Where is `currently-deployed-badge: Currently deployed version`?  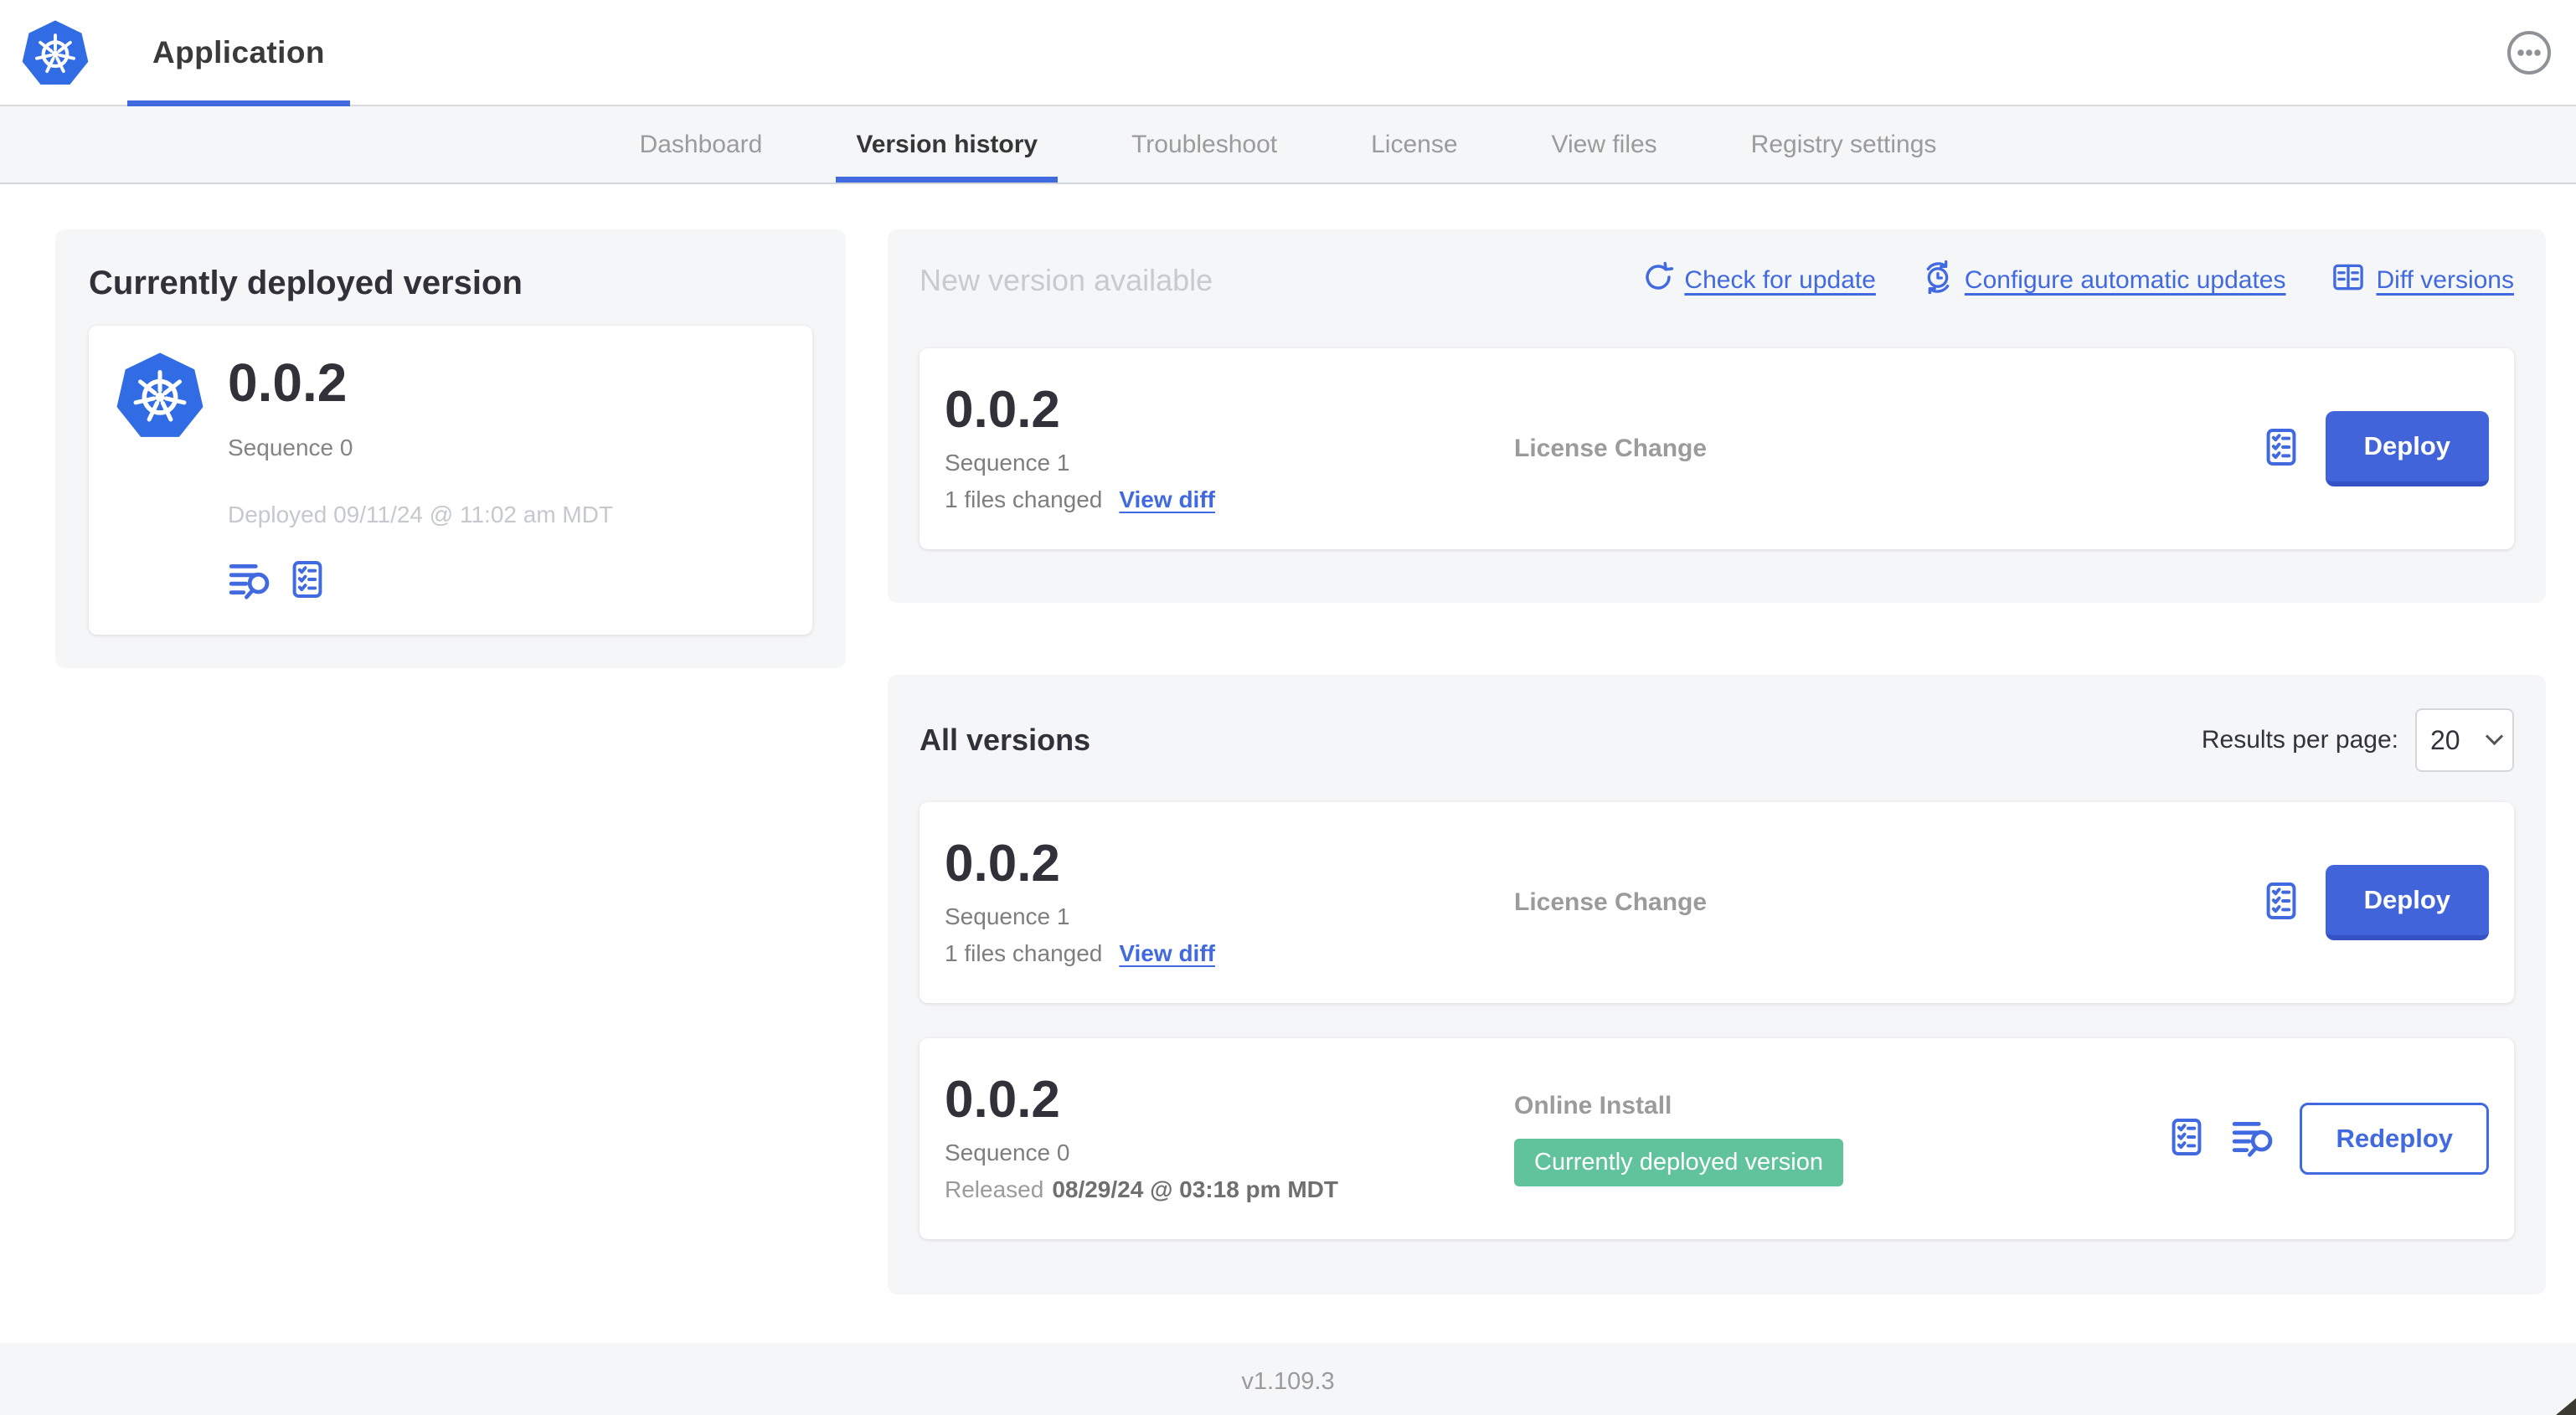
currently-deployed-badge: Currently deployed version is located at coordinates (1678, 1162).